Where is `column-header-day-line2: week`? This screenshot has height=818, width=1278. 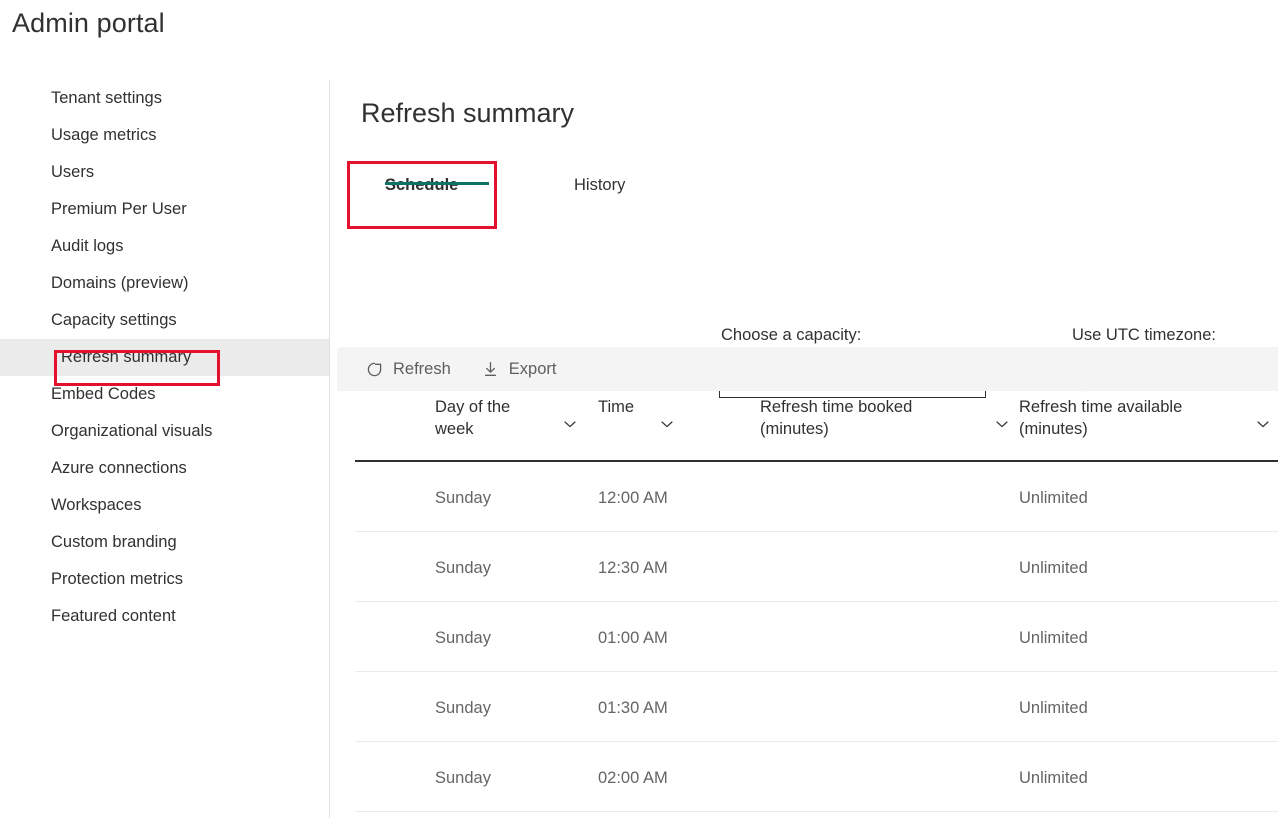
column-header-day-line2: week is located at coordinates (454, 428).